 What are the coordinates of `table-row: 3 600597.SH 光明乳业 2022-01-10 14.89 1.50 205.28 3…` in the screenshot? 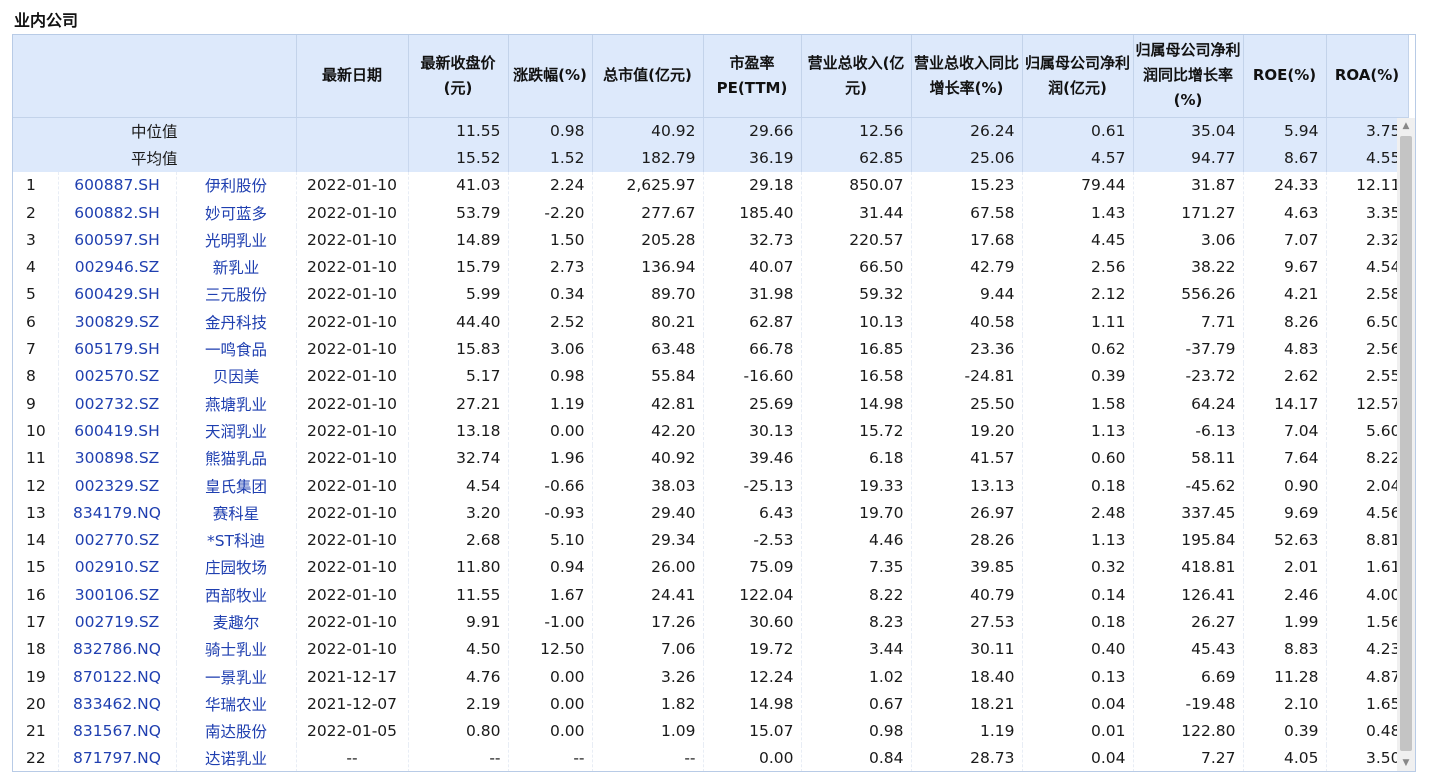 It's located at (711, 240).